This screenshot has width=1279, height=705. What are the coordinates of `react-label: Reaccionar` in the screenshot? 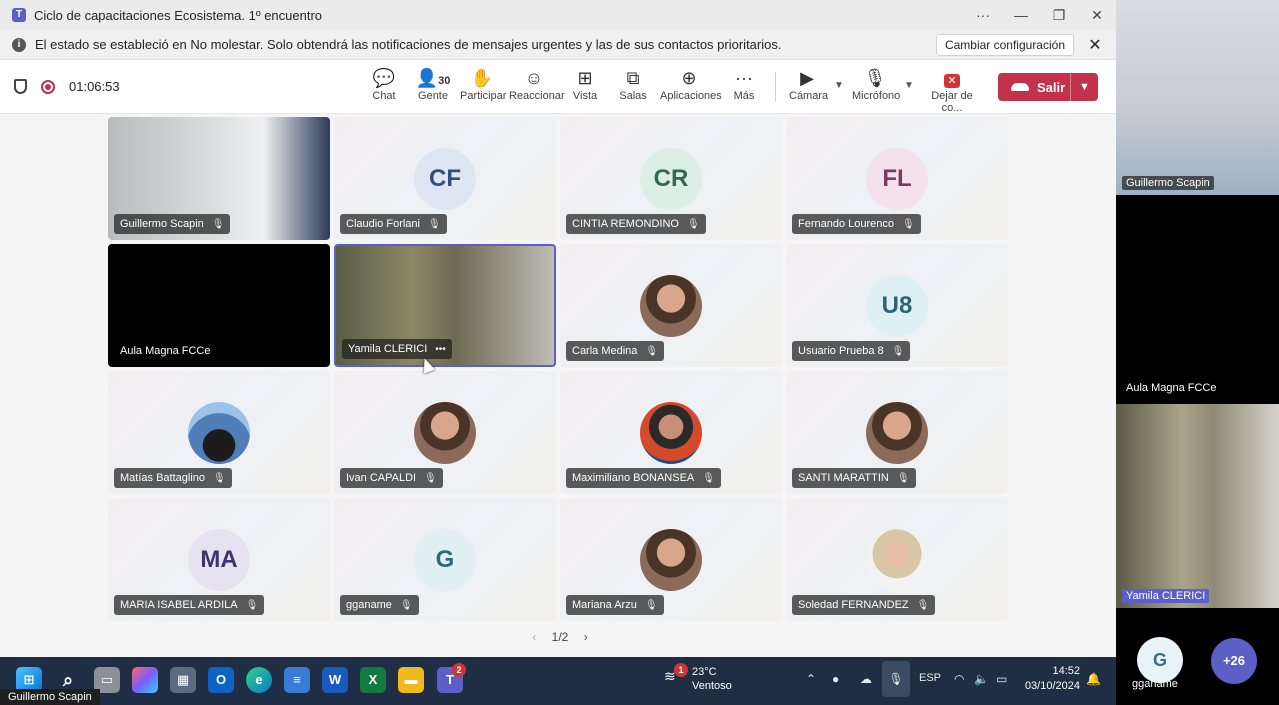 It's located at (537, 96).